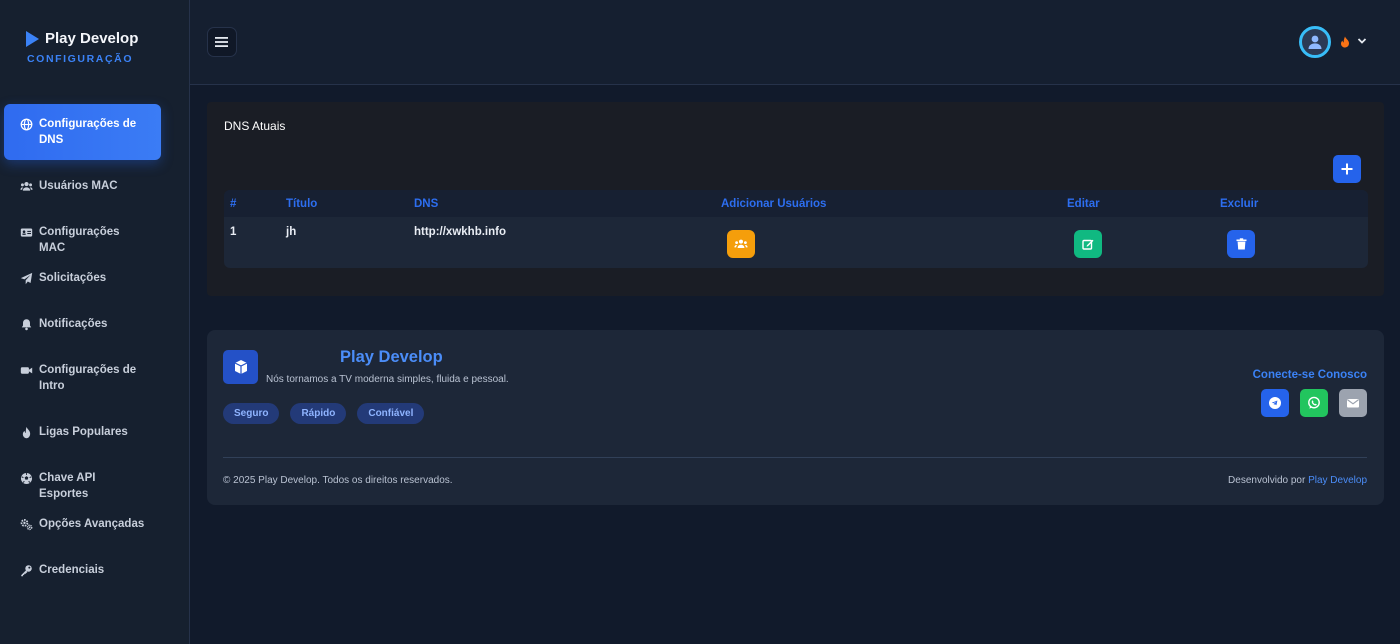 Image resolution: width=1400 pixels, height=644 pixels. Describe the element at coordinates (1309, 375) in the screenshot. I see `connect-heading: Conecte-se Conosco` at that location.